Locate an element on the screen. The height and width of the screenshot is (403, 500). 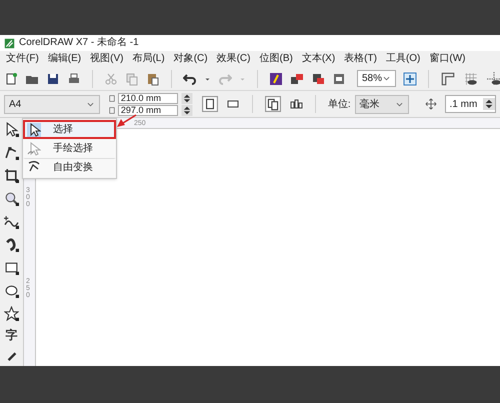
rectangle-tool-icon is located at coordinates (11, 267).